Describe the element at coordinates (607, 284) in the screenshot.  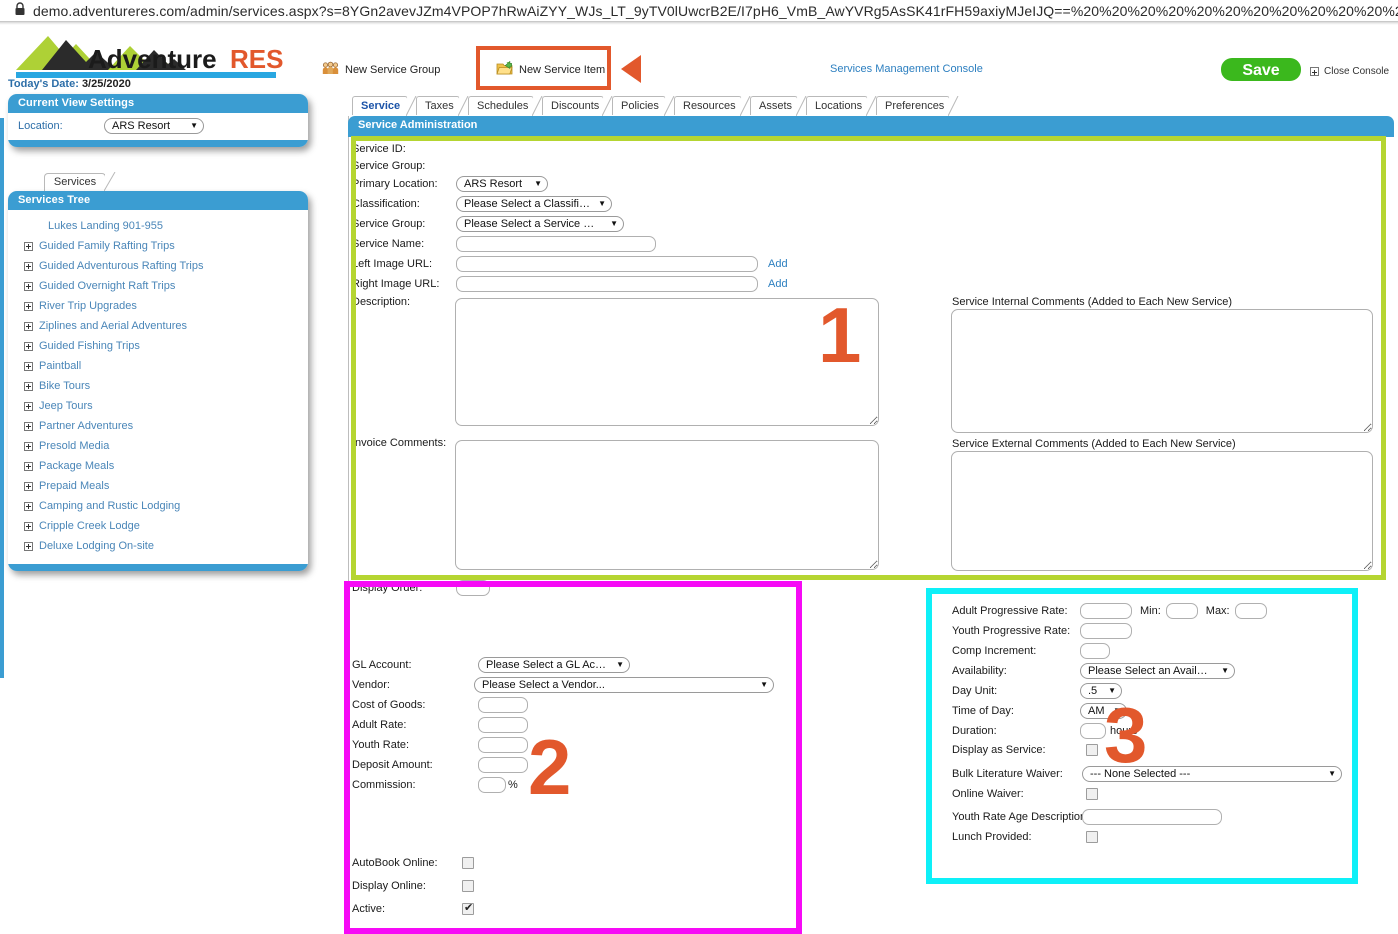
I see `right-image-url-input` at that location.